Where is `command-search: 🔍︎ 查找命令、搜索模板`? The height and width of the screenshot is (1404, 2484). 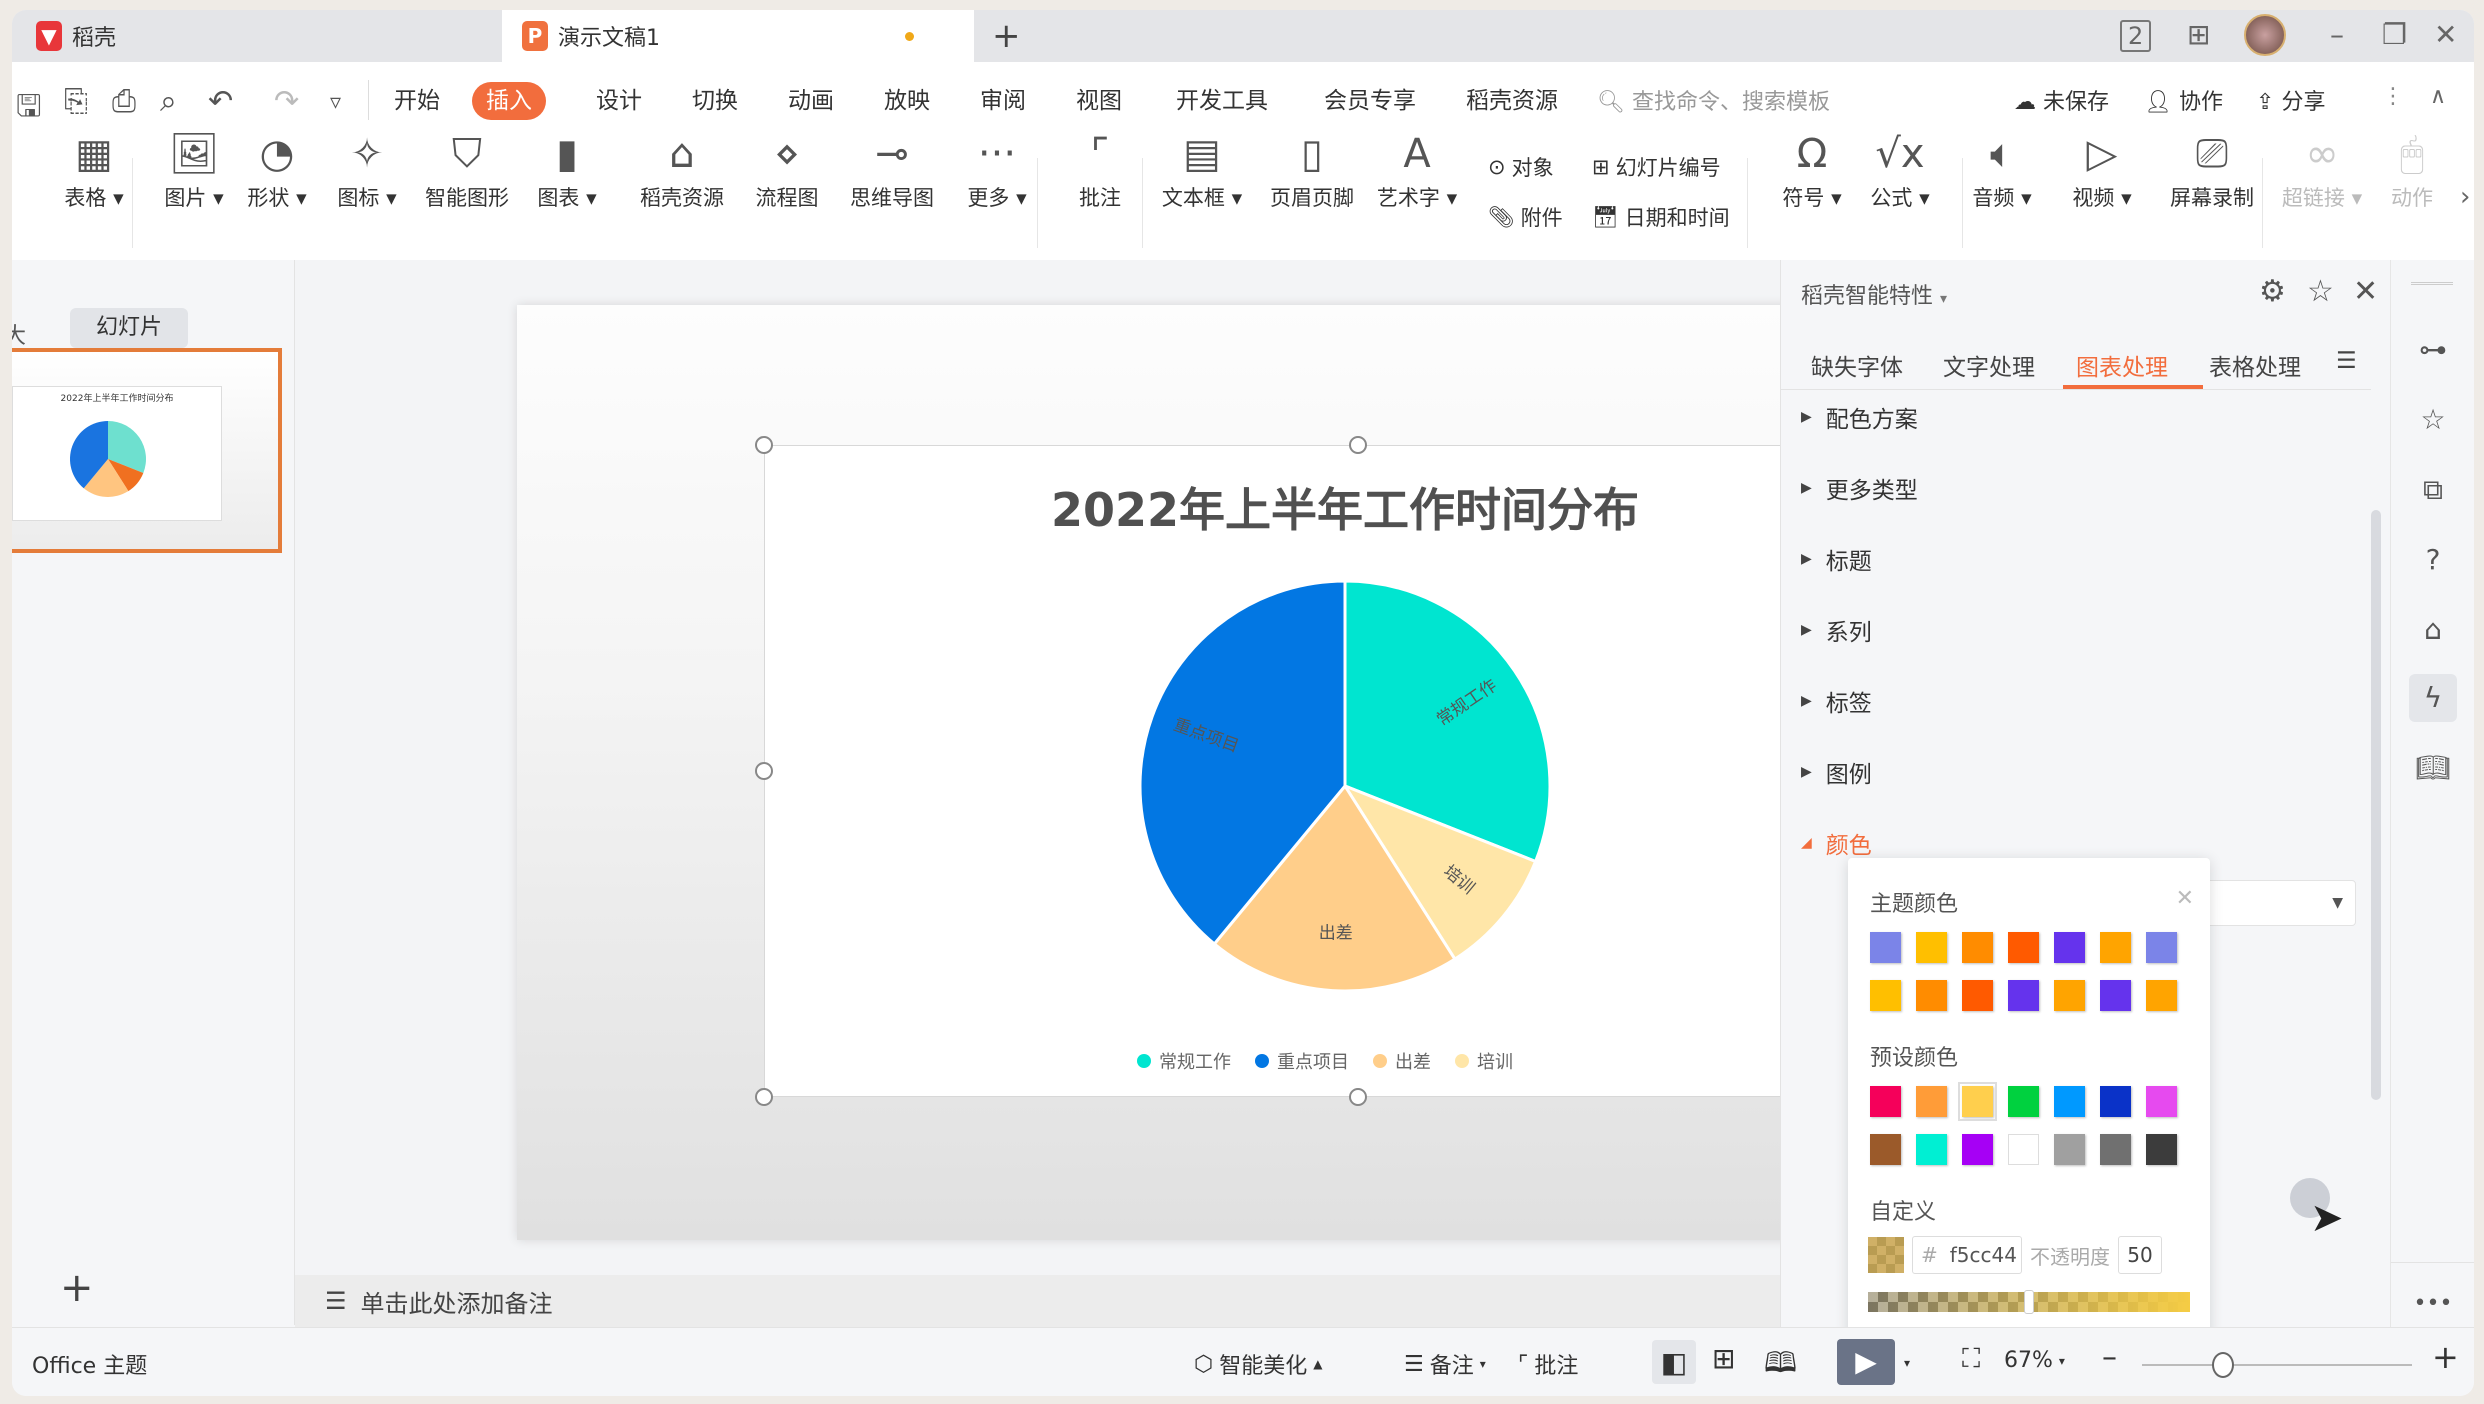
command-search: 🔍︎ 查找命令、搜索模板 is located at coordinates (1713, 100).